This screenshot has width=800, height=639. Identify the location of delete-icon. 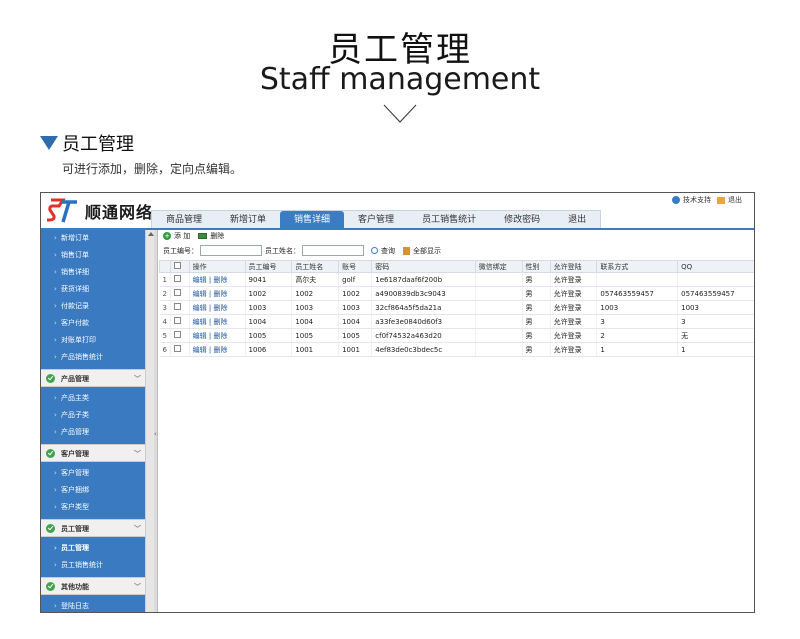
(203, 236).